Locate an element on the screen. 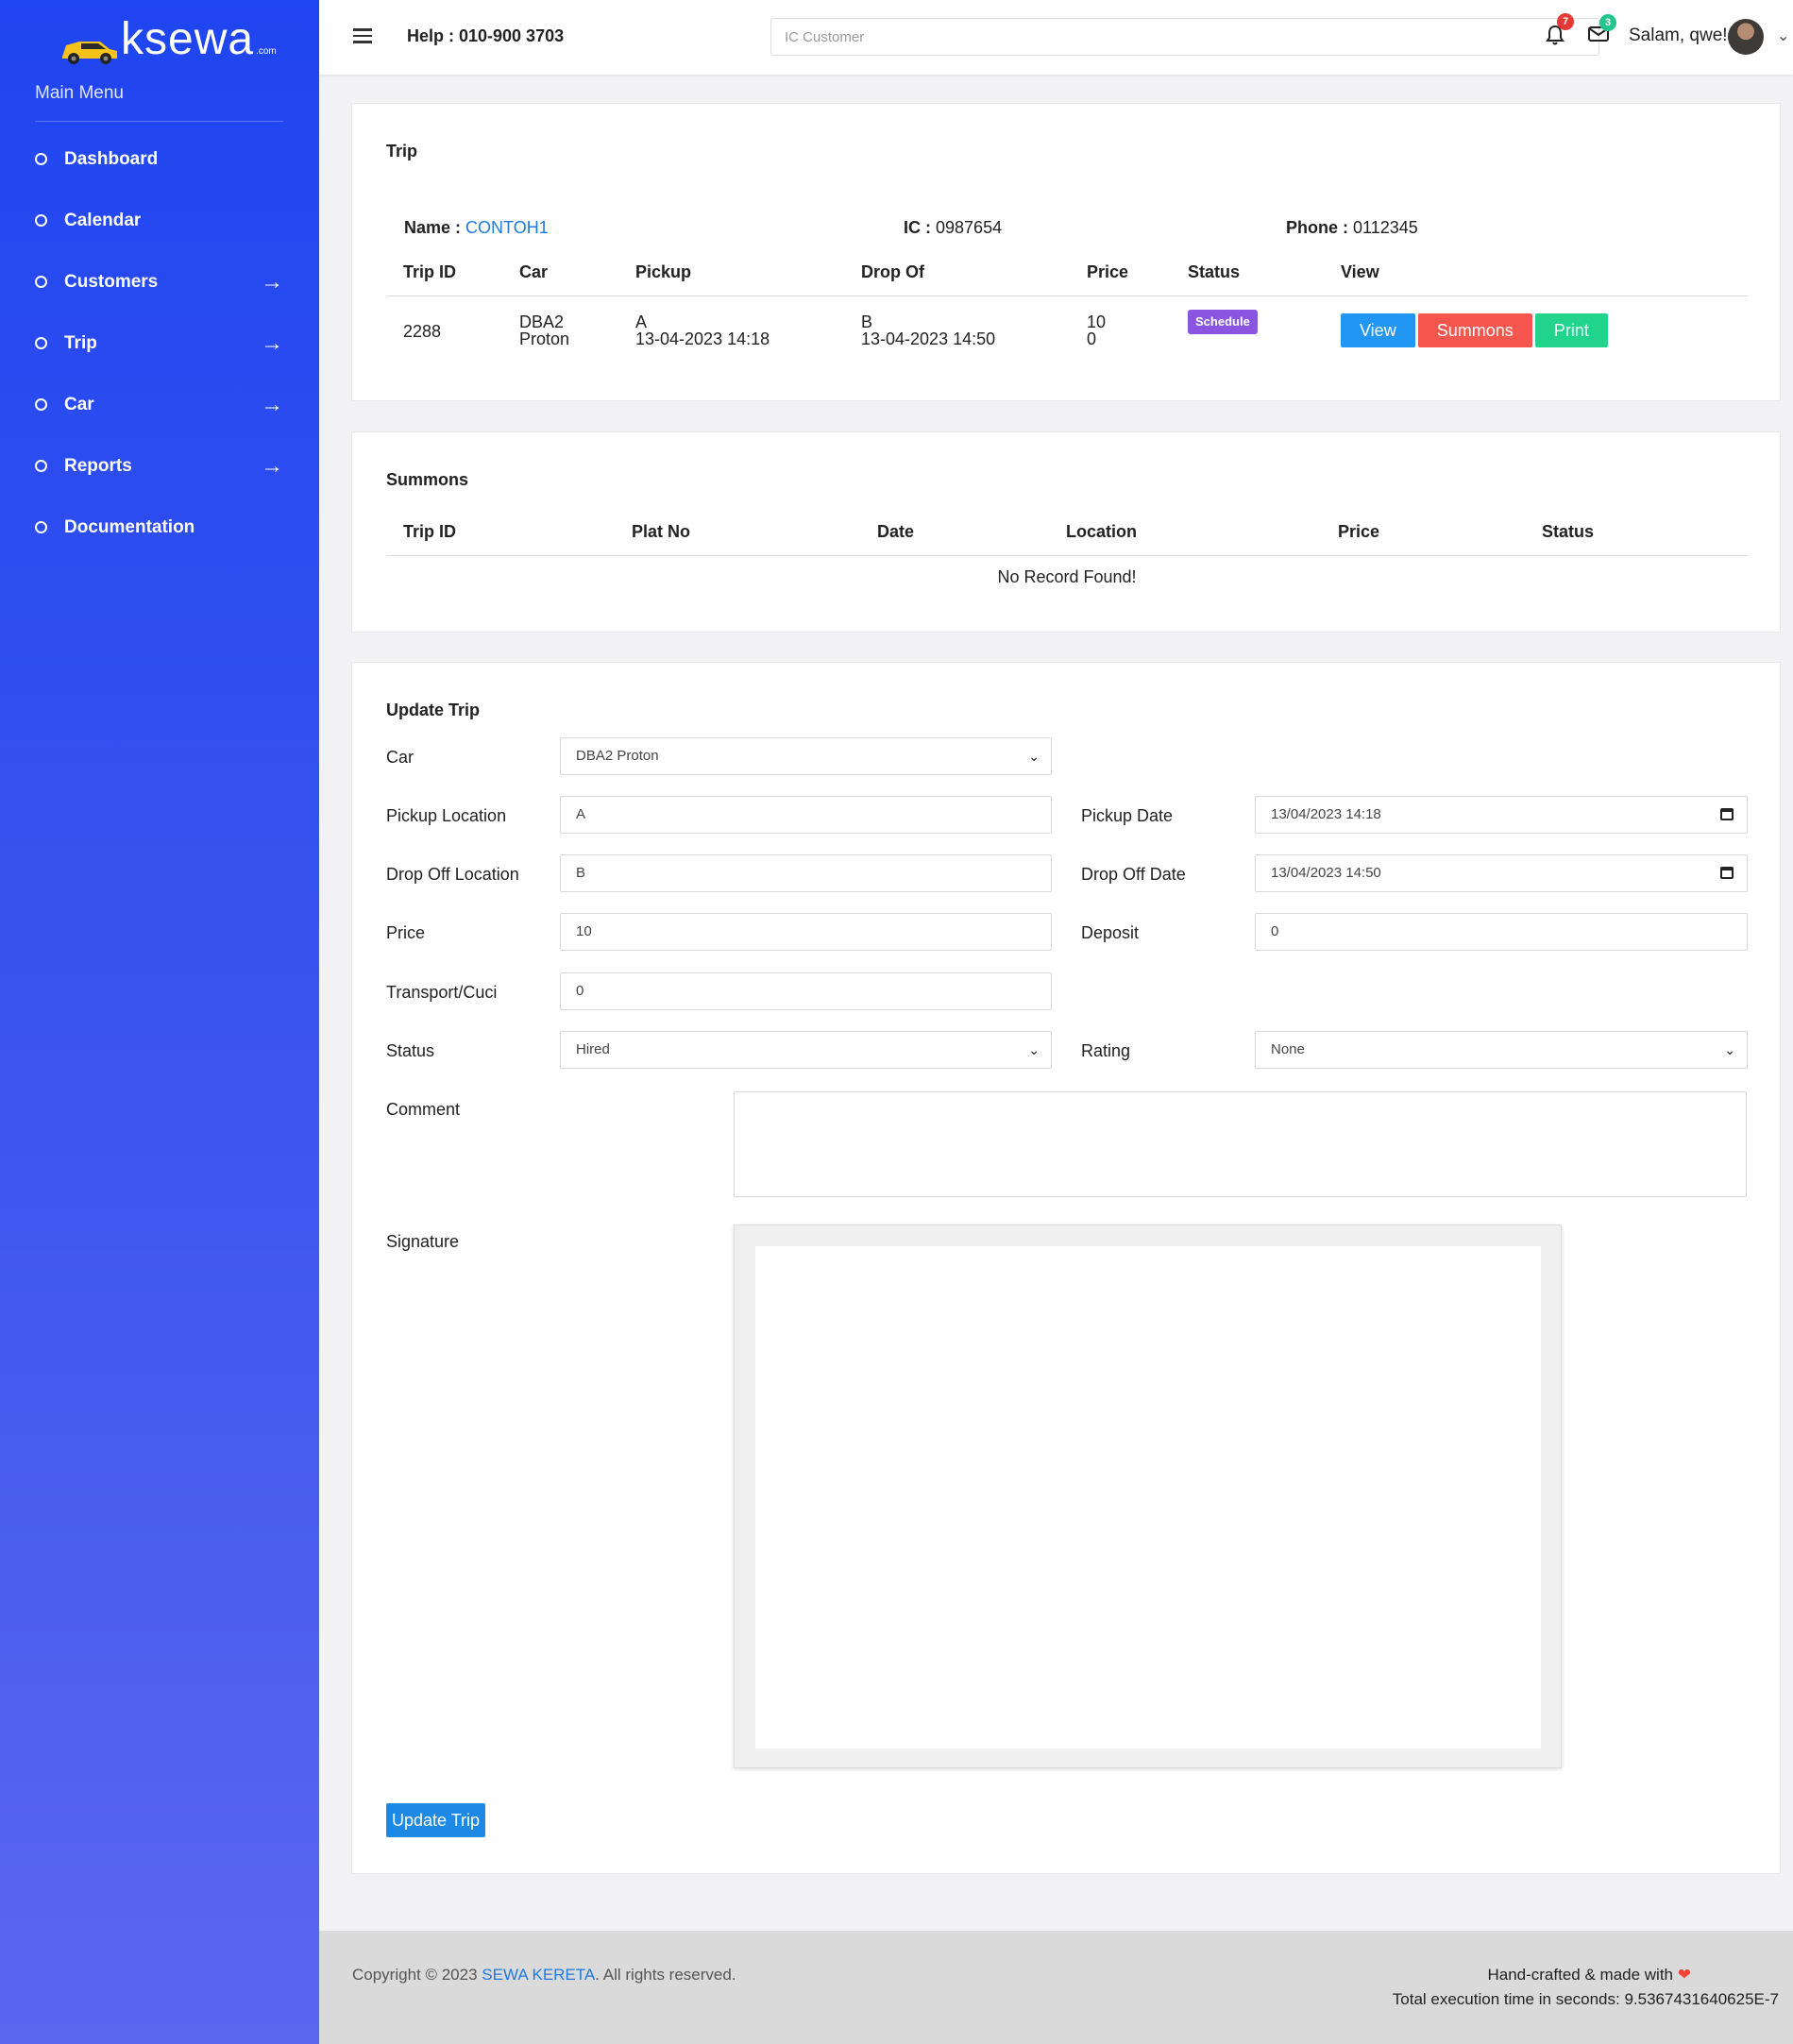 The image size is (1793, 2044). menu-divider is located at coordinates (159, 122).